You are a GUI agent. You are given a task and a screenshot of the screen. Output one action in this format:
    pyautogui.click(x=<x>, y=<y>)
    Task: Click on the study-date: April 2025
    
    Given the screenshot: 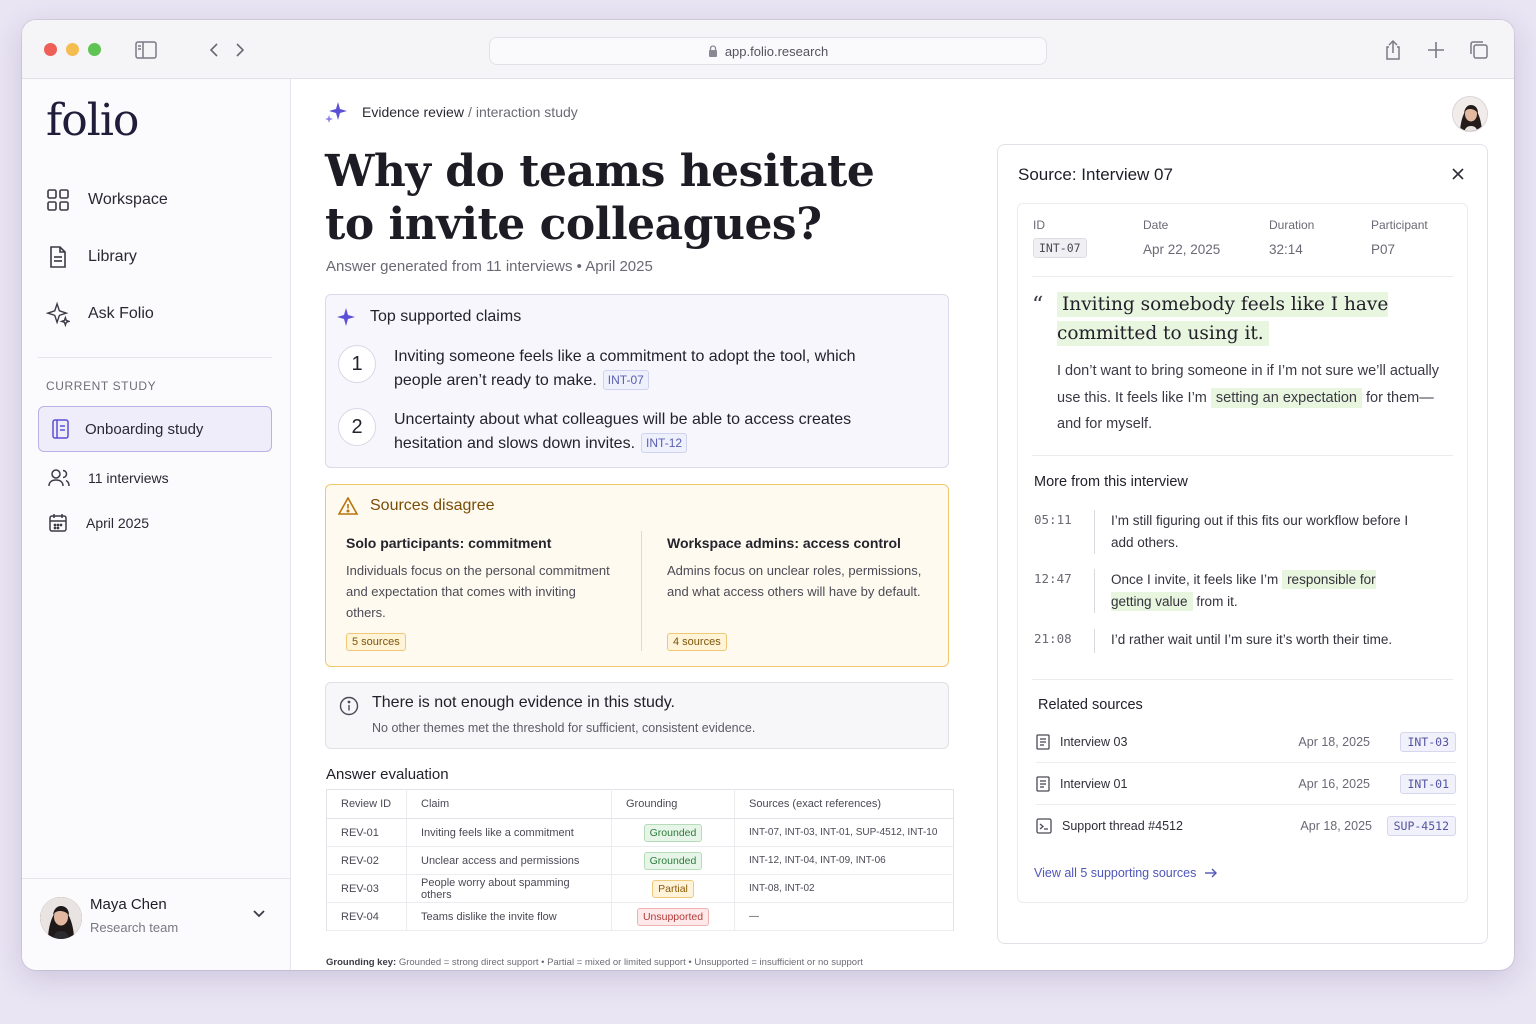 What is the action you would take?
    pyautogui.click(x=98, y=523)
    